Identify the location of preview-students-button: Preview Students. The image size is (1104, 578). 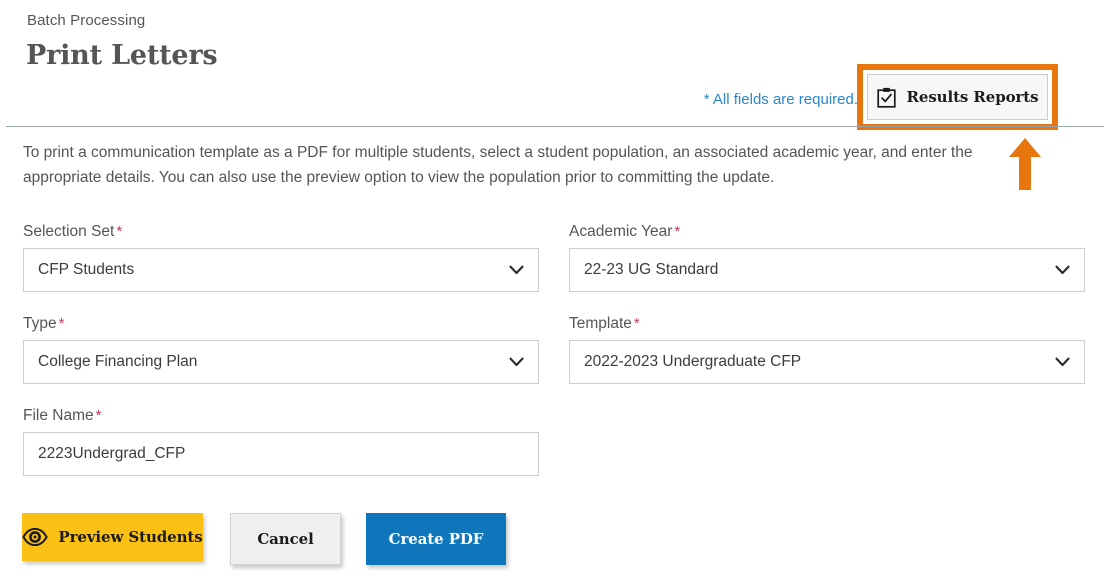
(112, 537).